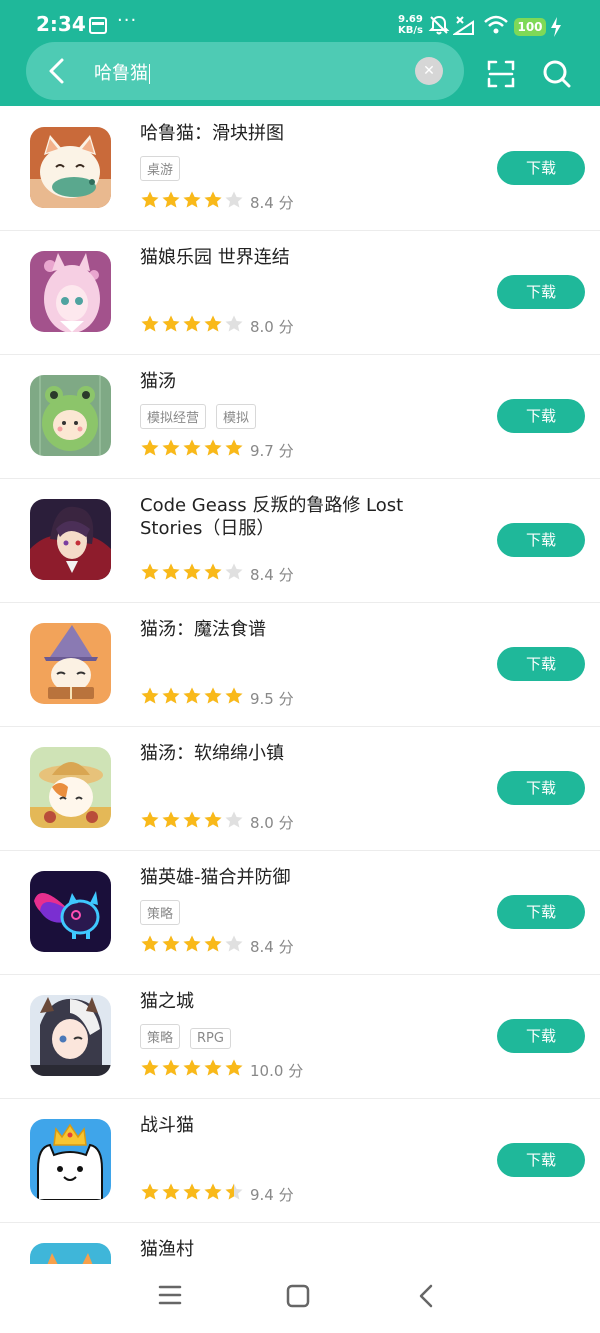  I want to click on text-caret, so click(149, 74).